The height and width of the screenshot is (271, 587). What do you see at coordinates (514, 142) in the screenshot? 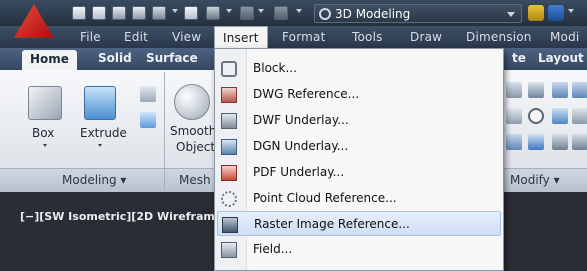
I see `fillet-icon` at bounding box center [514, 142].